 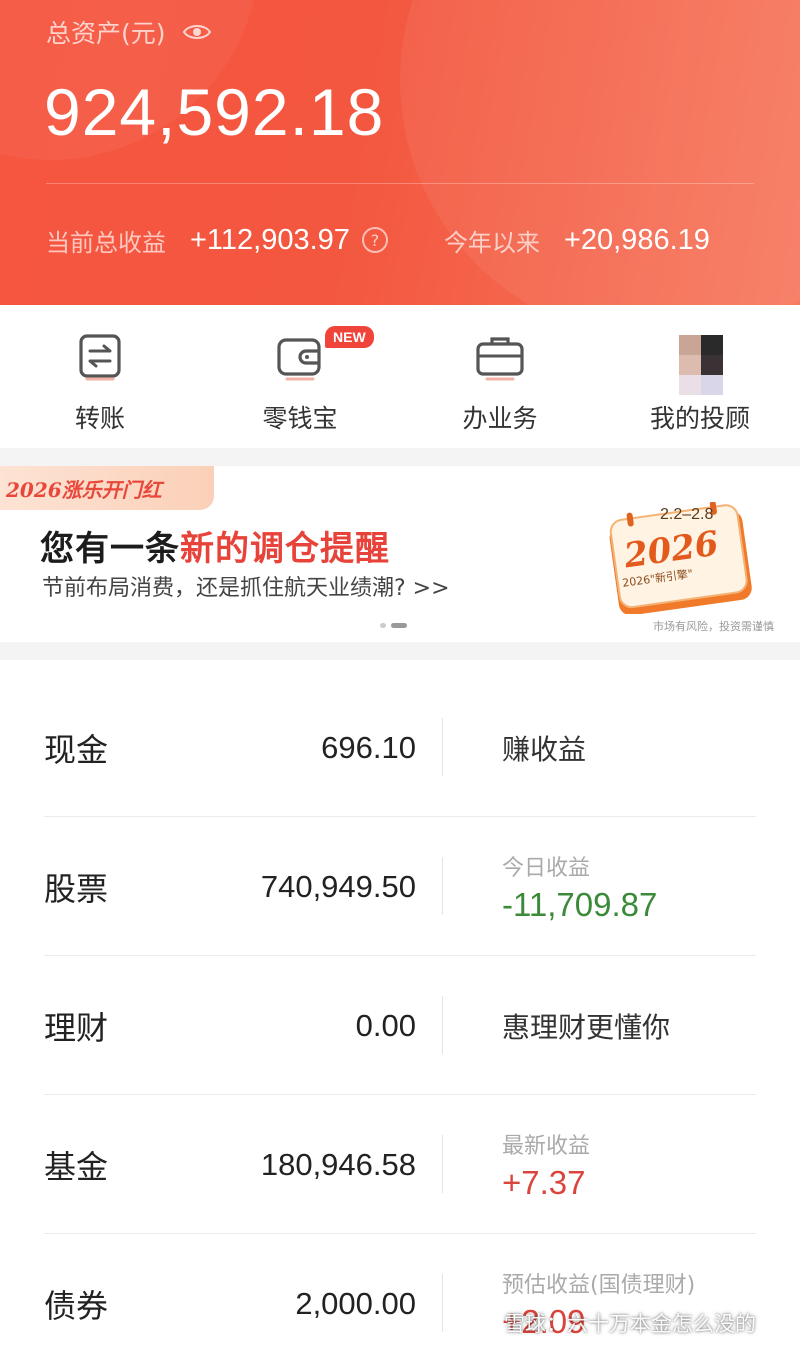 What do you see at coordinates (599, 1285) in the screenshot?
I see `asset-right-label: 预估收益(国债理财)` at bounding box center [599, 1285].